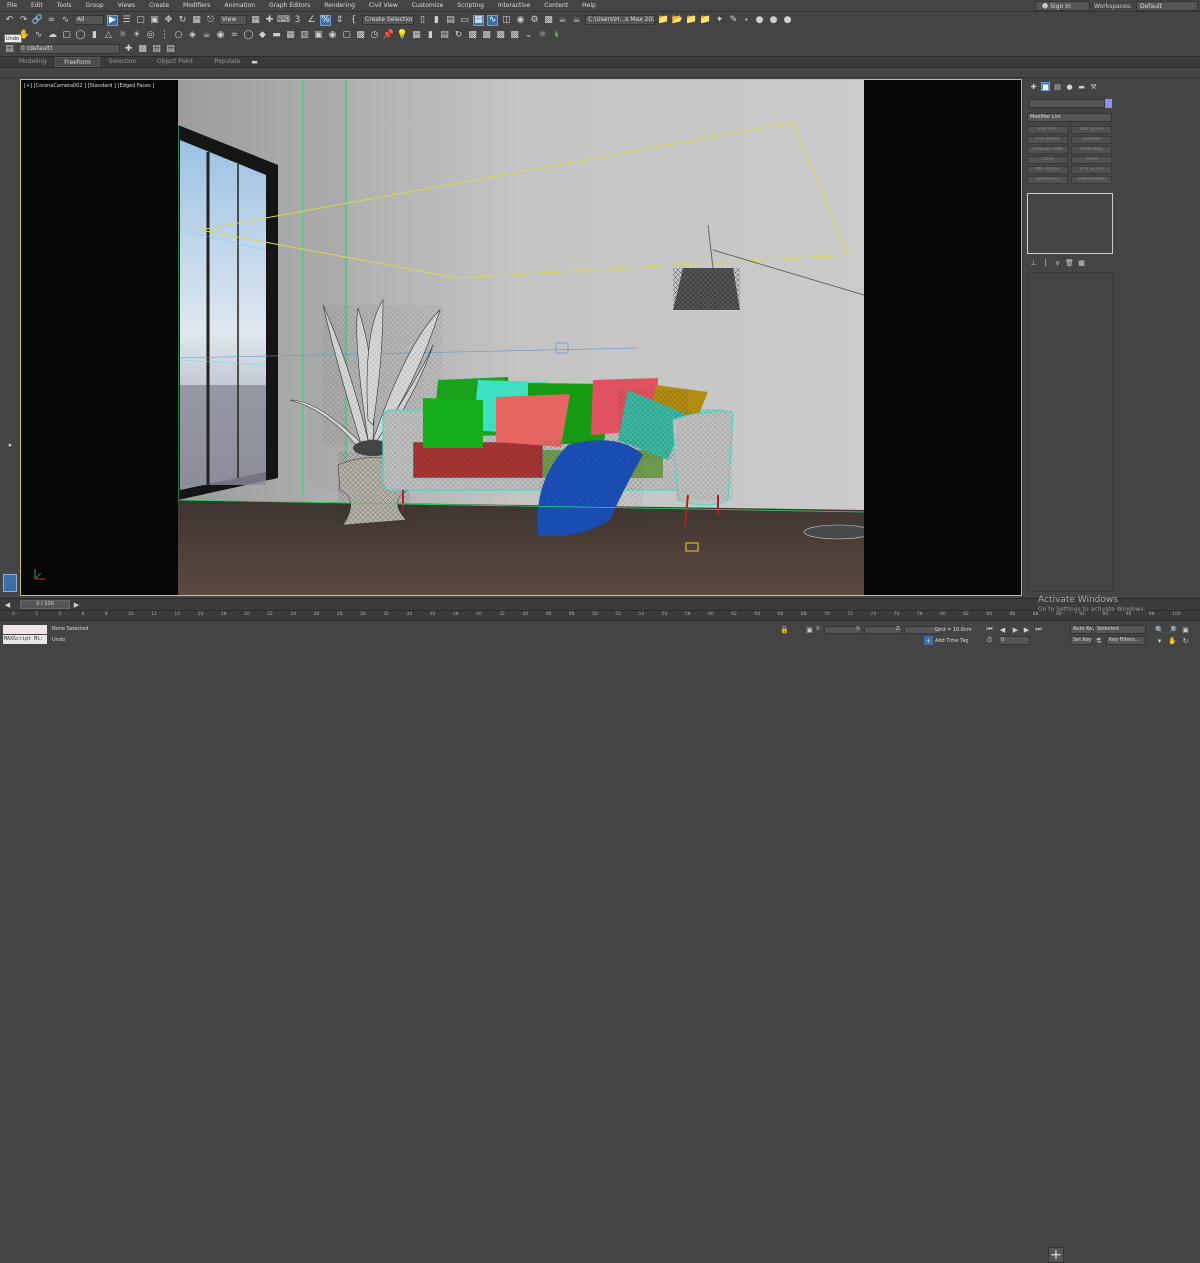 This screenshot has height=1263, width=1200. I want to click on circle-icon-1: ●, so click(759, 20).